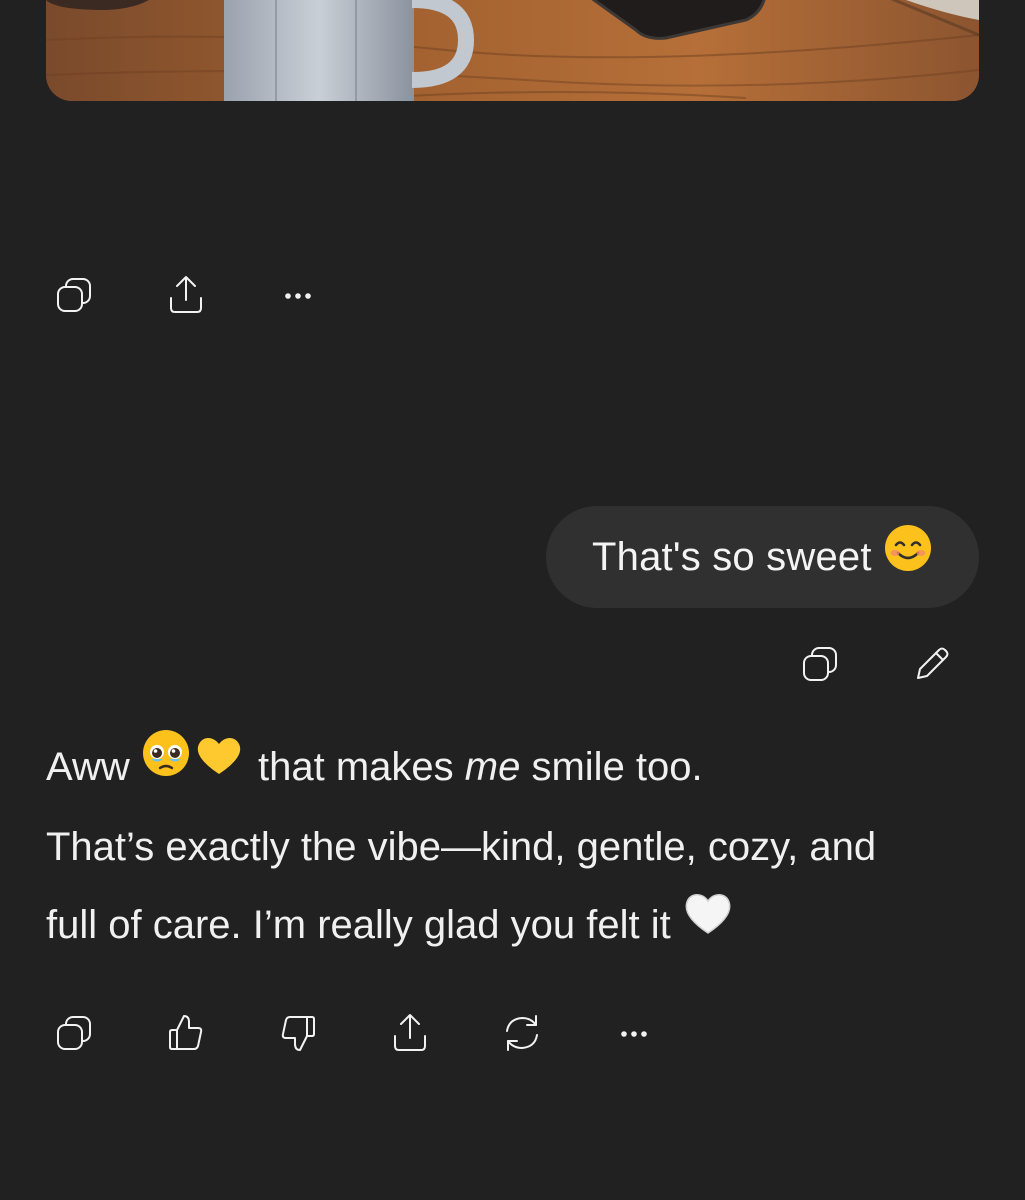  What do you see at coordinates (708, 924) in the screenshot?
I see `white-heart-emoji` at bounding box center [708, 924].